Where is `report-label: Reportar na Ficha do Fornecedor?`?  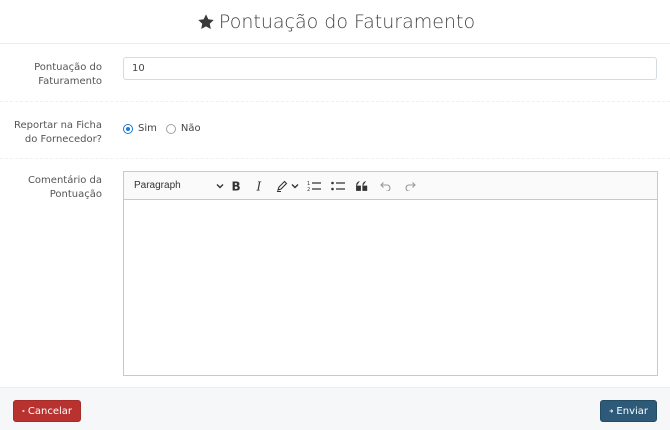 report-label: Reportar na Ficha do Fornecedor? is located at coordinates (58, 133).